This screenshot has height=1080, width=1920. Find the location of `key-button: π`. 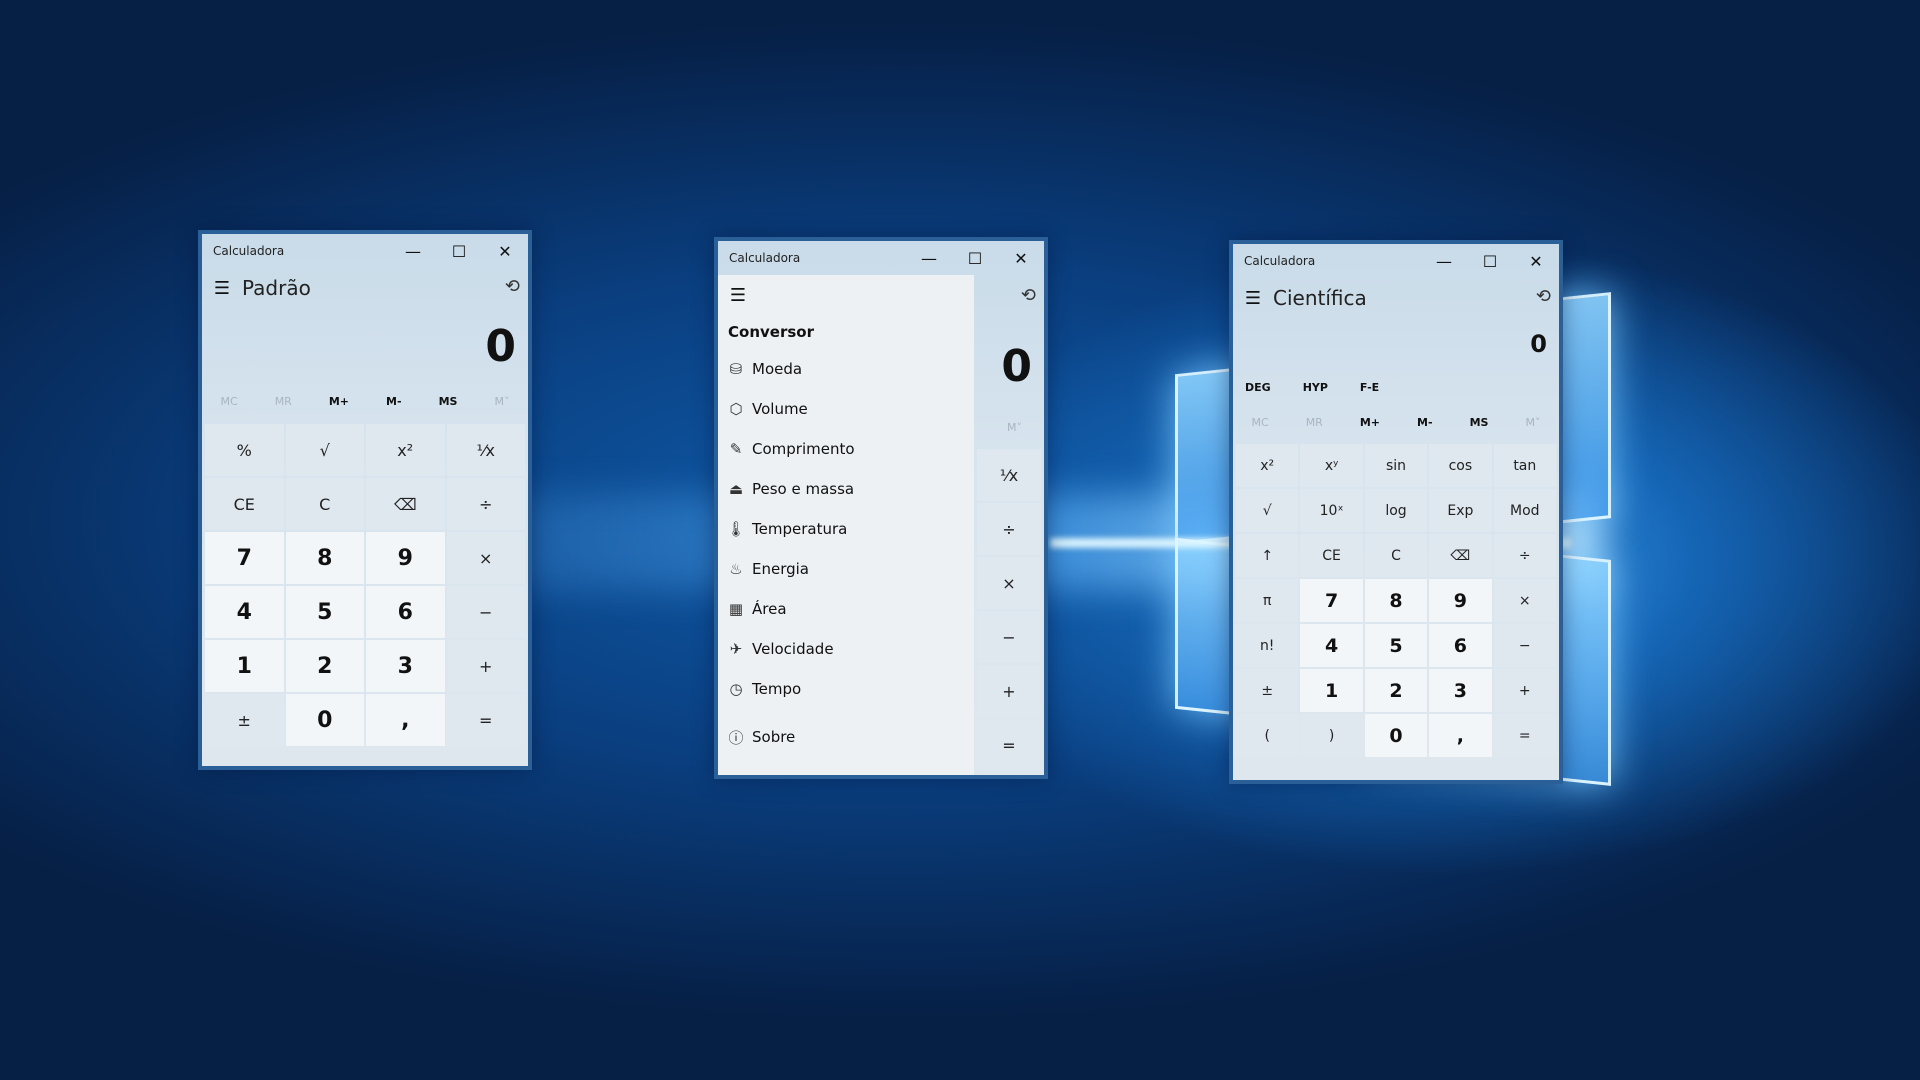

key-button: π is located at coordinates (1267, 600).